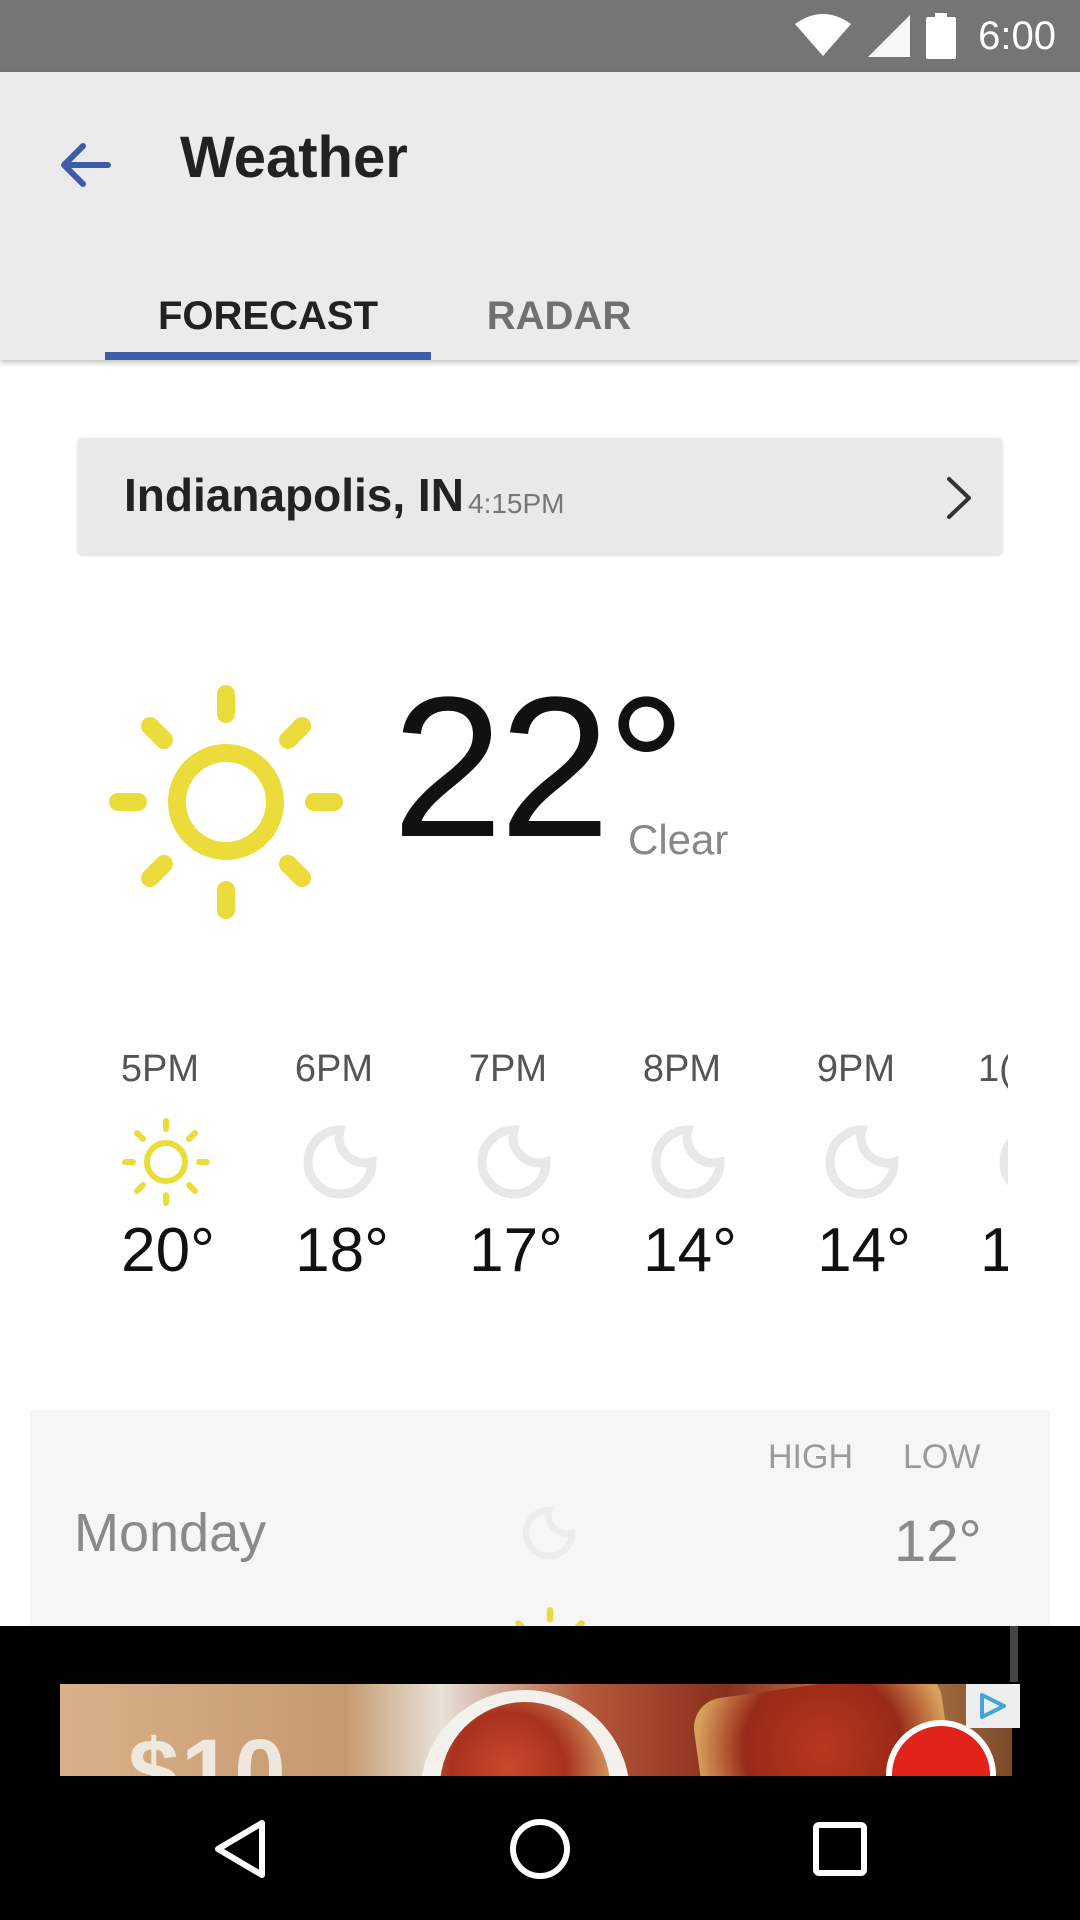  Describe the element at coordinates (959, 498) in the screenshot. I see `chevron-right-icon` at that location.